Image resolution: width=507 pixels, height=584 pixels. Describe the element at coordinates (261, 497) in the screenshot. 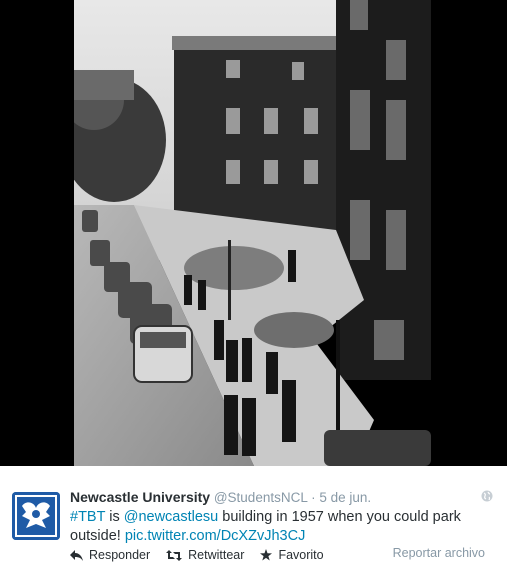

I see `user-handle: @StudentsNCL` at that location.